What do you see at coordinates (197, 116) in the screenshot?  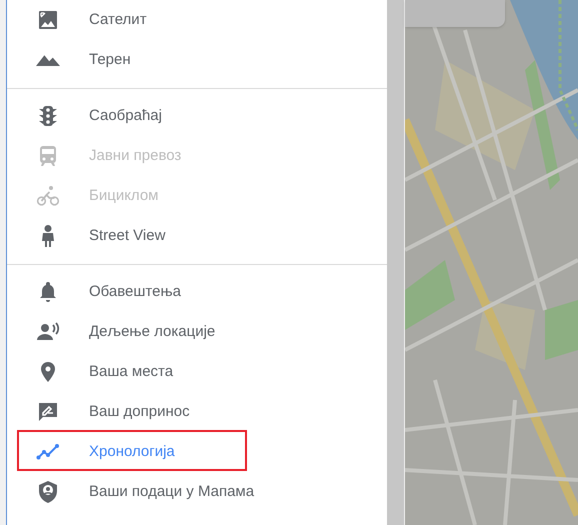 I see `menu-item: Саобраћај` at bounding box center [197, 116].